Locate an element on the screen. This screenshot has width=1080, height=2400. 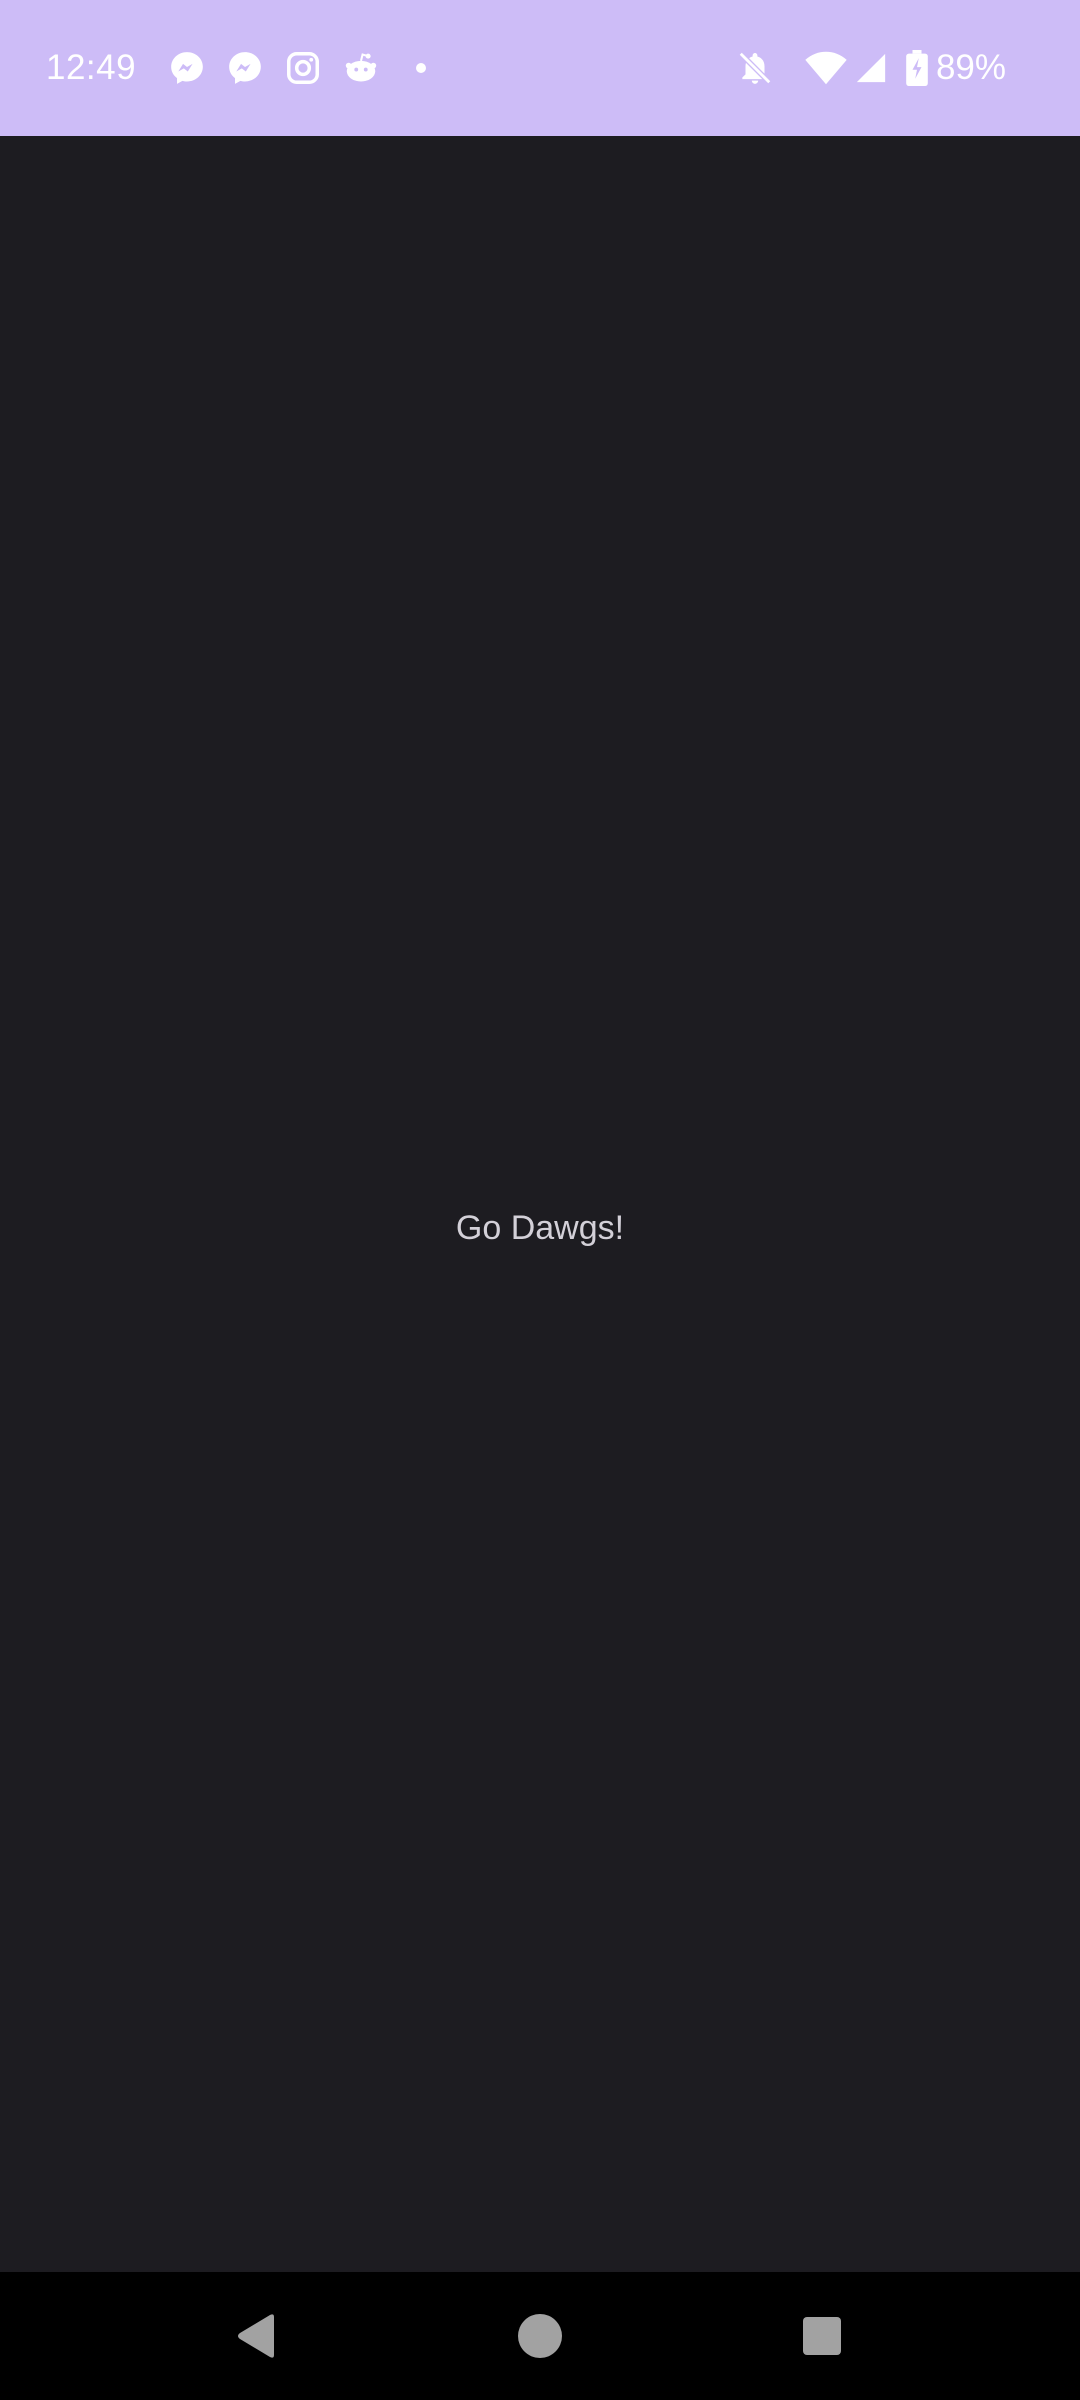
home-button is located at coordinates (540, 2336).